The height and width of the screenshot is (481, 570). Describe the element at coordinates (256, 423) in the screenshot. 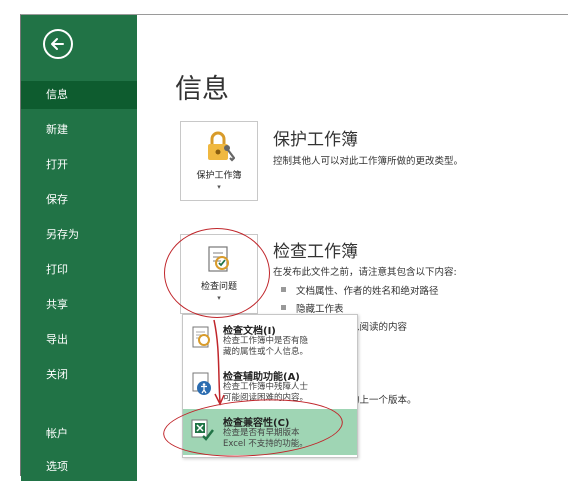

I see `menu-item-title: 检查兼容性(C)` at that location.